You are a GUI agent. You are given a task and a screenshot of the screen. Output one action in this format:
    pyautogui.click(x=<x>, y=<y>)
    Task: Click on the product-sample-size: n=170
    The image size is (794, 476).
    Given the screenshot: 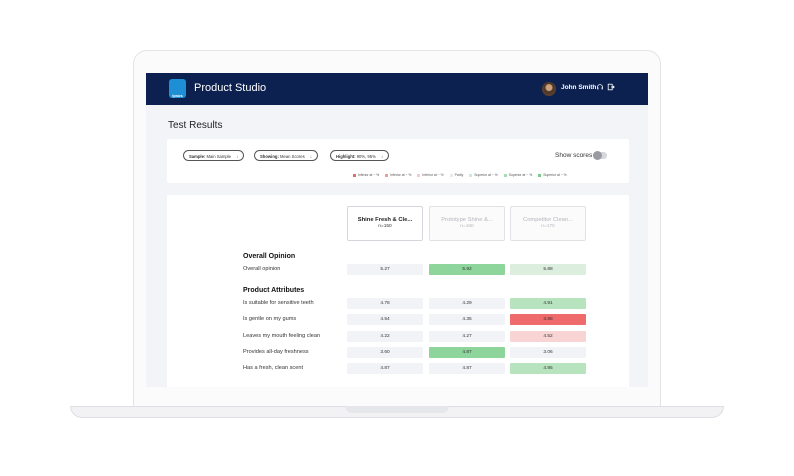 What is the action you would take?
    pyautogui.click(x=548, y=226)
    